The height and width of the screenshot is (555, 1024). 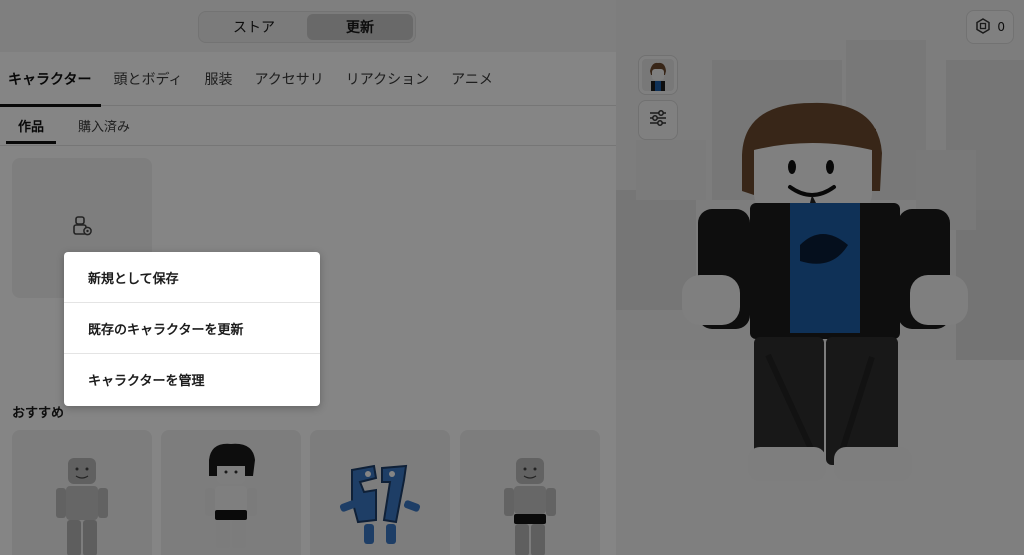 I want to click on character-context-menu: 新規として保存 既存のキャラクターを更新 キャラクターを管理, so click(x=192, y=329).